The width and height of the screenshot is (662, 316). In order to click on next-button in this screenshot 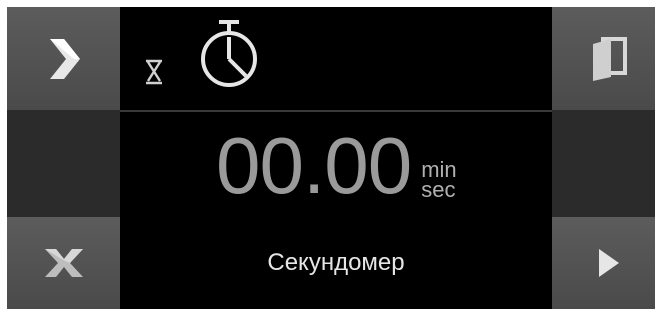, I will do `click(63, 58)`.